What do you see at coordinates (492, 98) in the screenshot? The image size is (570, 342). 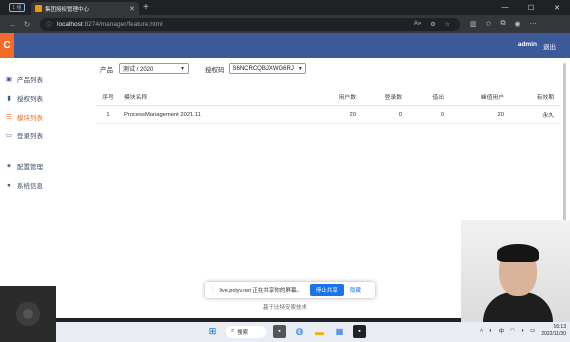 I see `column-header: 峰值用户` at bounding box center [492, 98].